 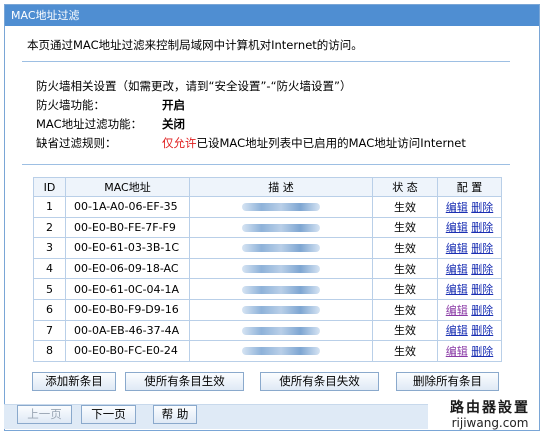 I want to click on table-row: 6 00-E0-B0-F9-D9-16 生效 编辑 删除, so click(x=267, y=309).